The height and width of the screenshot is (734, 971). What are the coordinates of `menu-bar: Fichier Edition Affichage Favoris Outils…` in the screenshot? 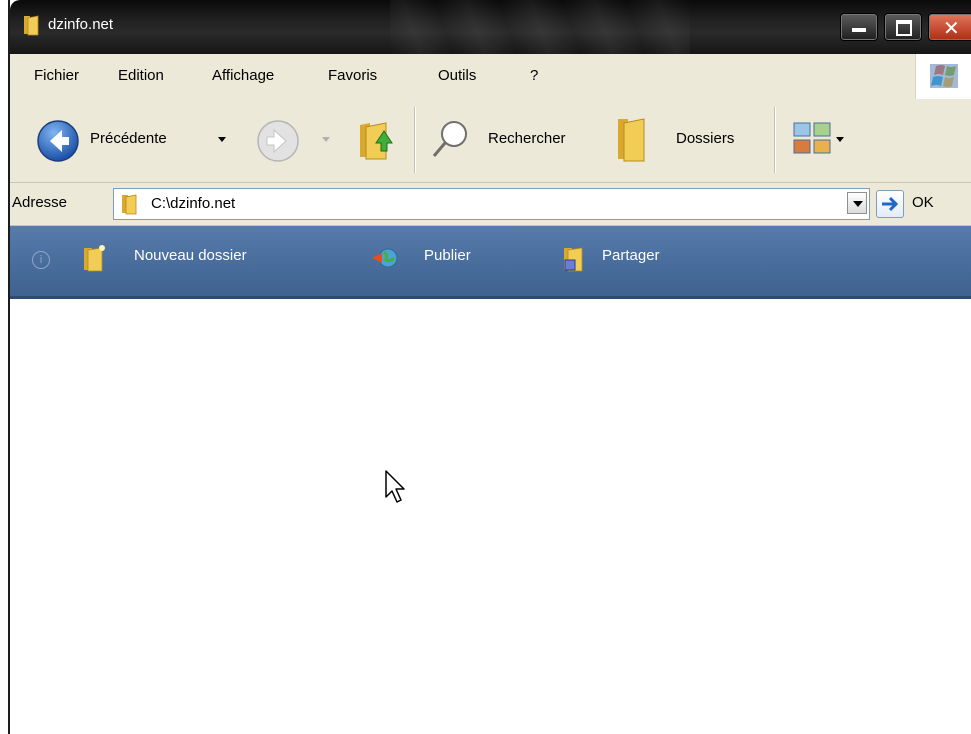 It's located at (490, 77).